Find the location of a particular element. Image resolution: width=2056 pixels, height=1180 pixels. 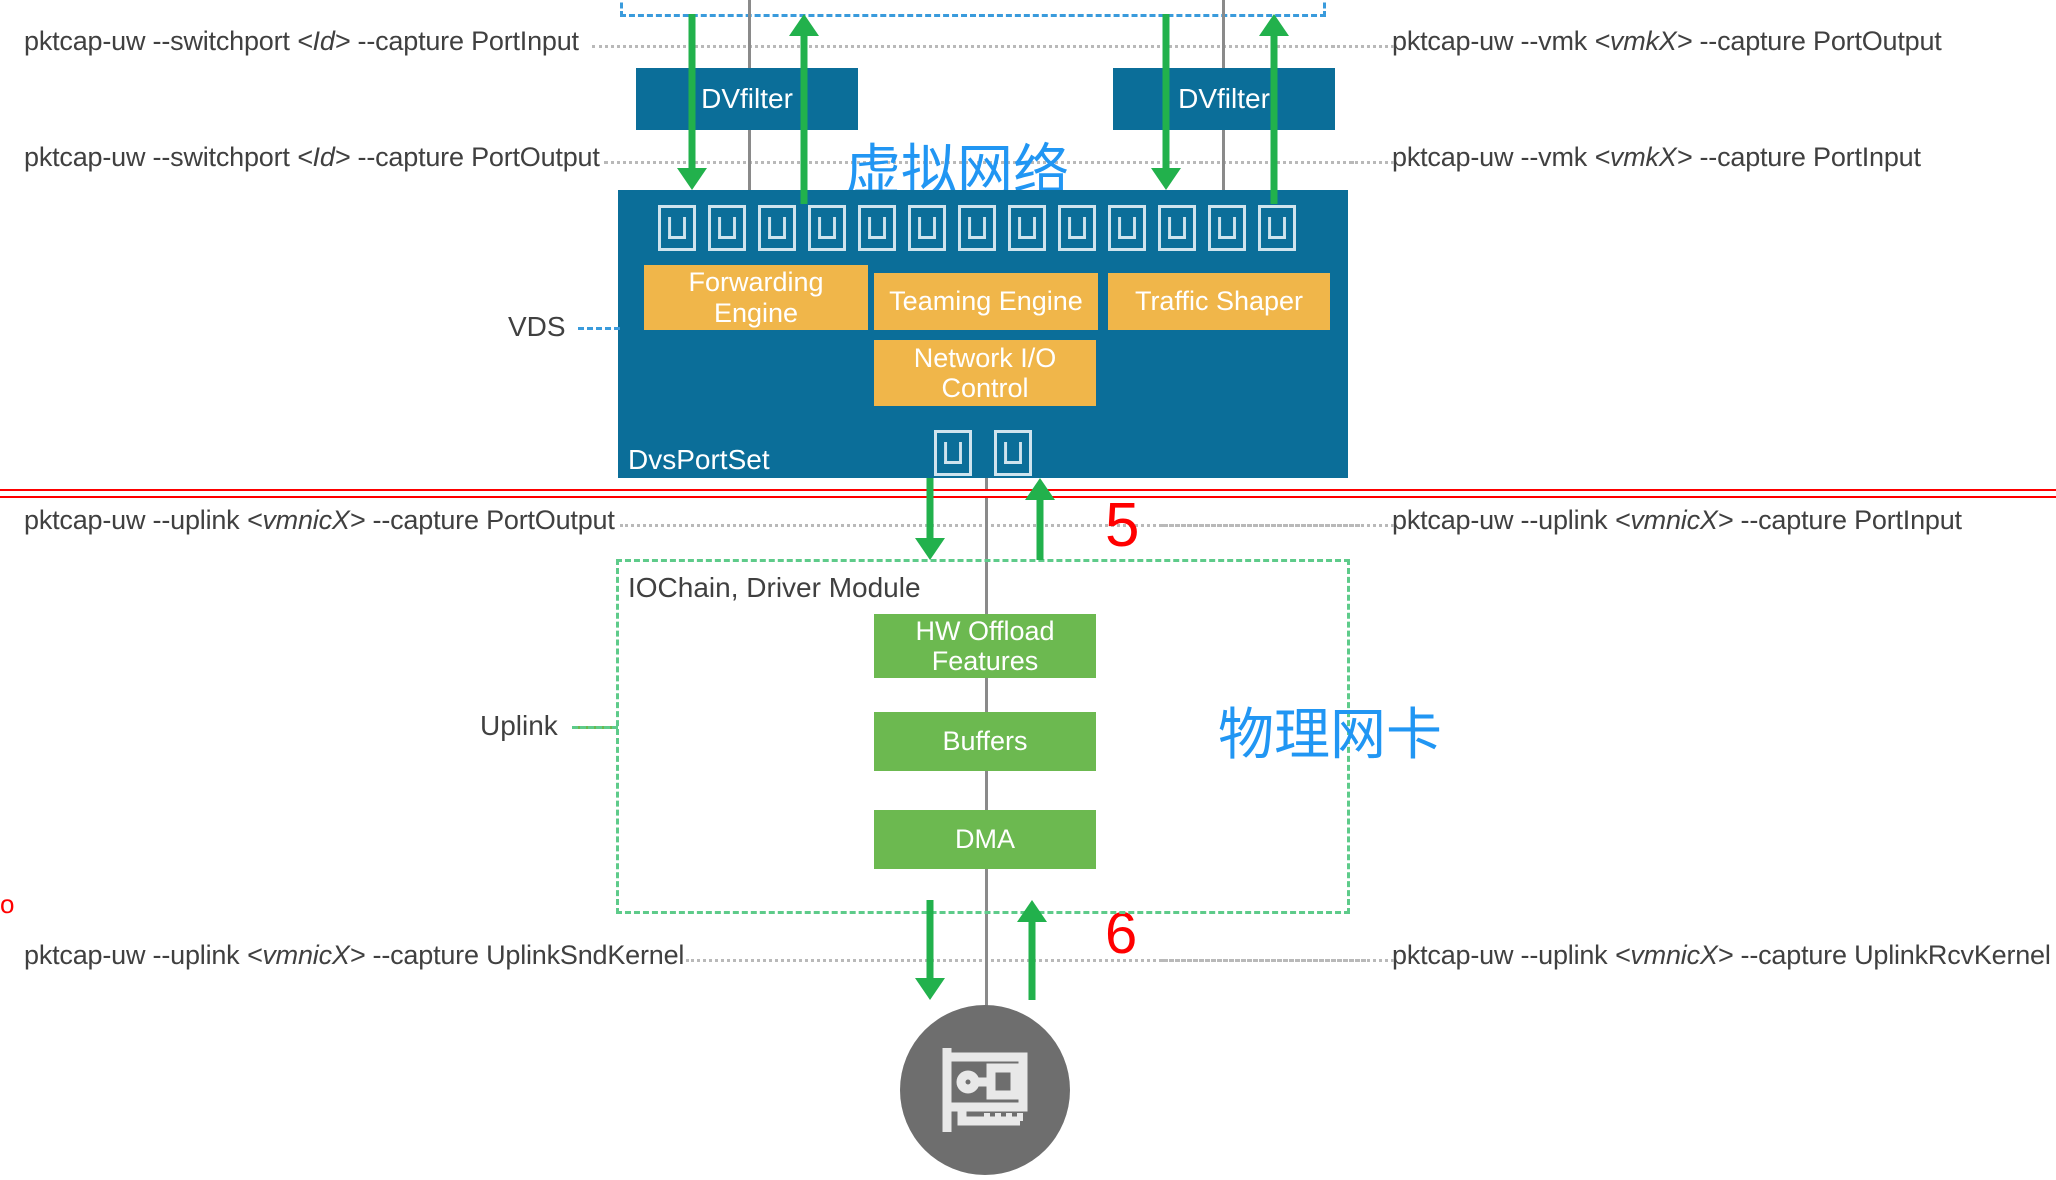

dvfilter-left-label: DVfilter is located at coordinates (747, 99).